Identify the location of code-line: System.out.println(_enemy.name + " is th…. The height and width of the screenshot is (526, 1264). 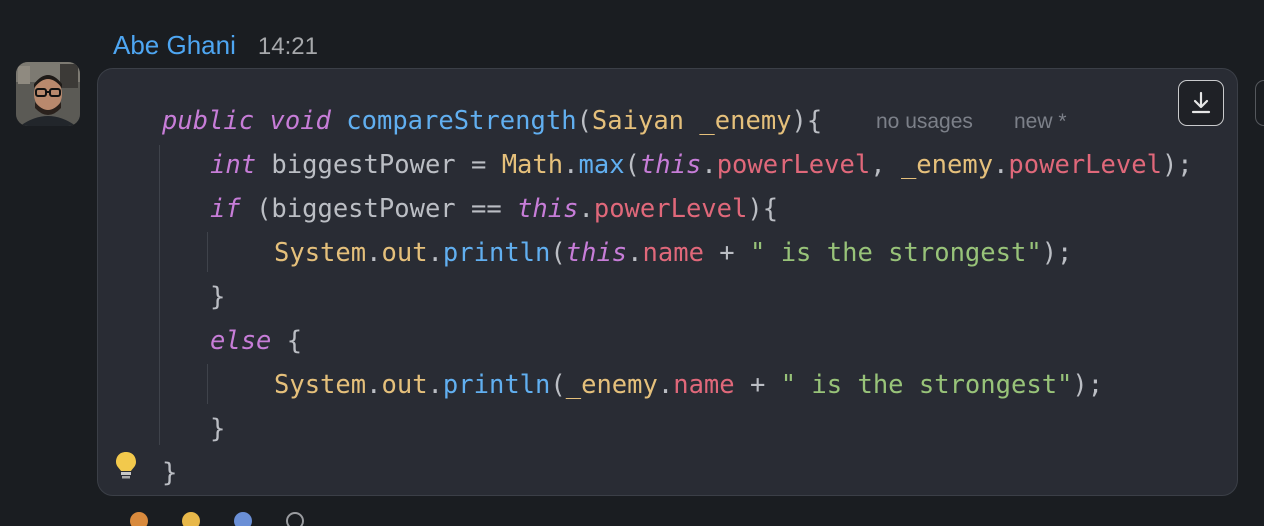
(688, 385).